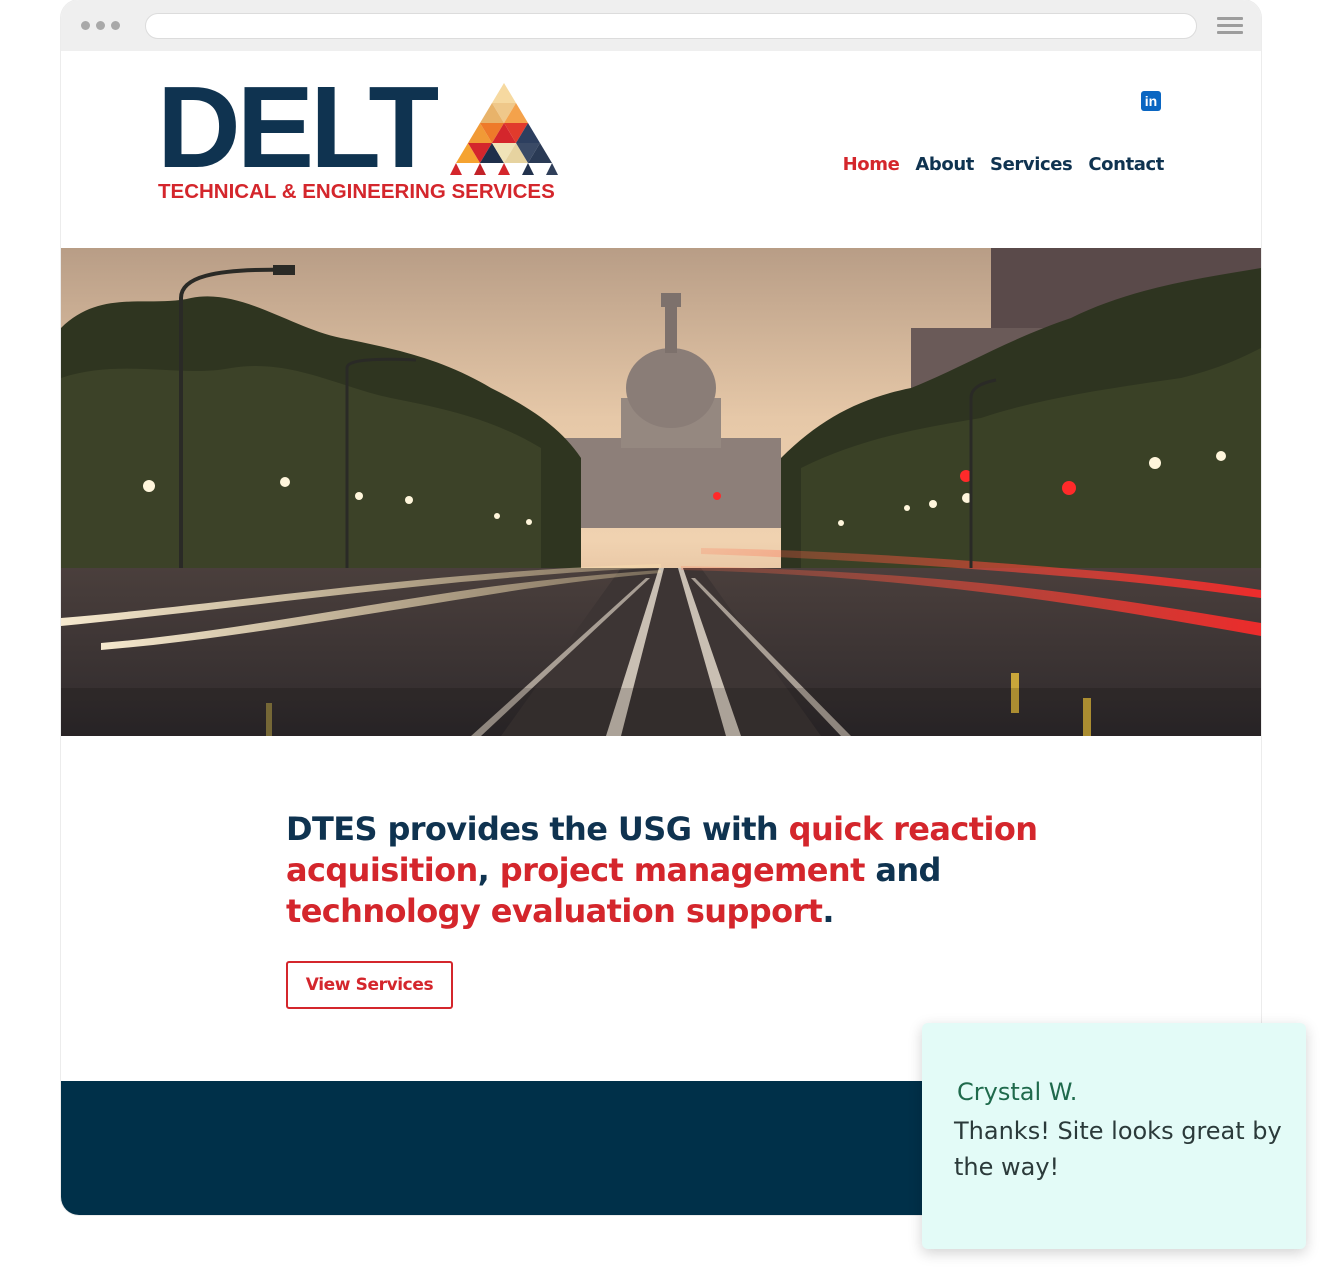 The image size is (1335, 1282). Describe the element at coordinates (944, 164) in the screenshot. I see `nav-item-about: About` at that location.